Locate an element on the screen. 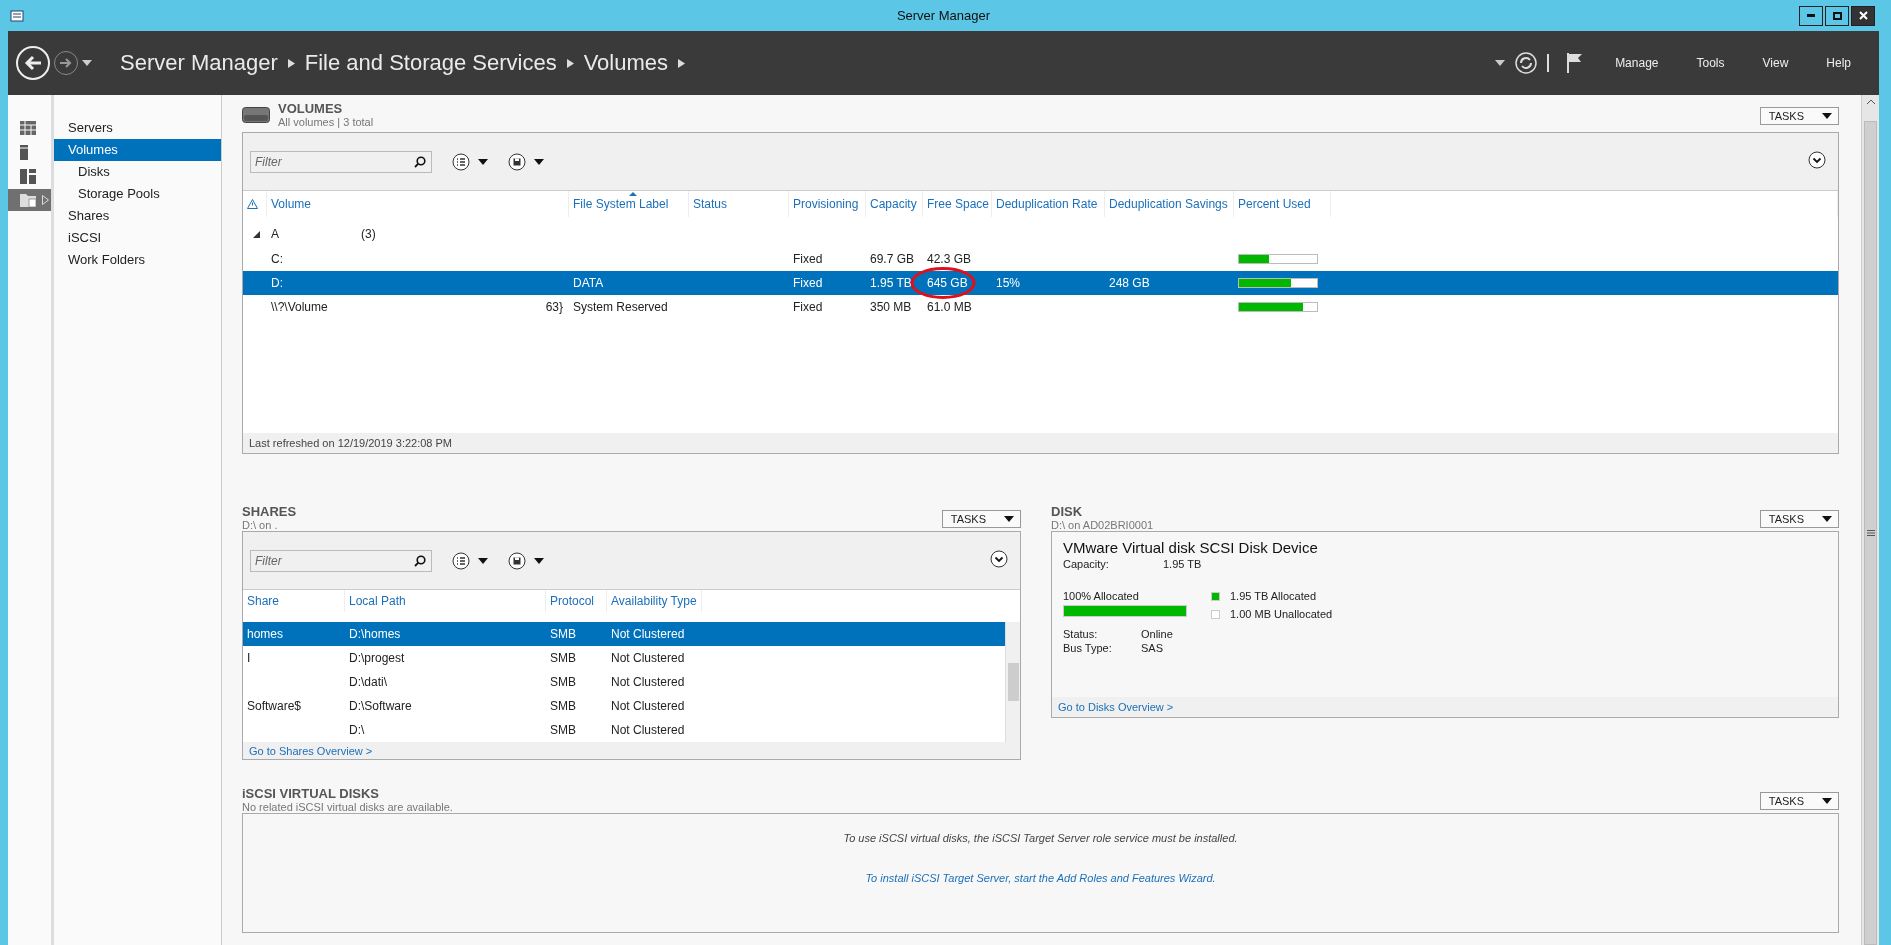 Image resolution: width=1891 pixels, height=945 pixels. expander-icon is located at coordinates (256, 234).